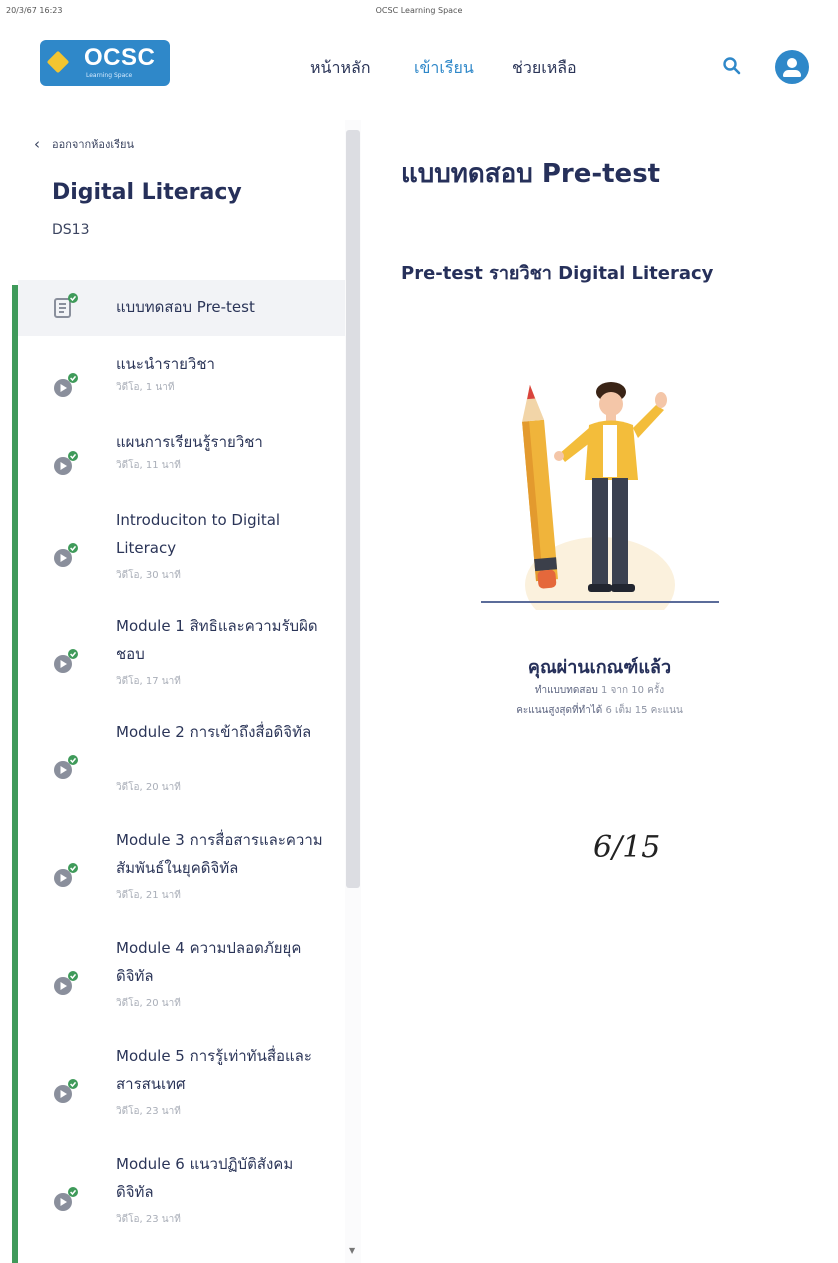 The image size is (838, 1263). What do you see at coordinates (444, 68) in the screenshot?
I see `nav-learn: เข้าเรียน` at bounding box center [444, 68].